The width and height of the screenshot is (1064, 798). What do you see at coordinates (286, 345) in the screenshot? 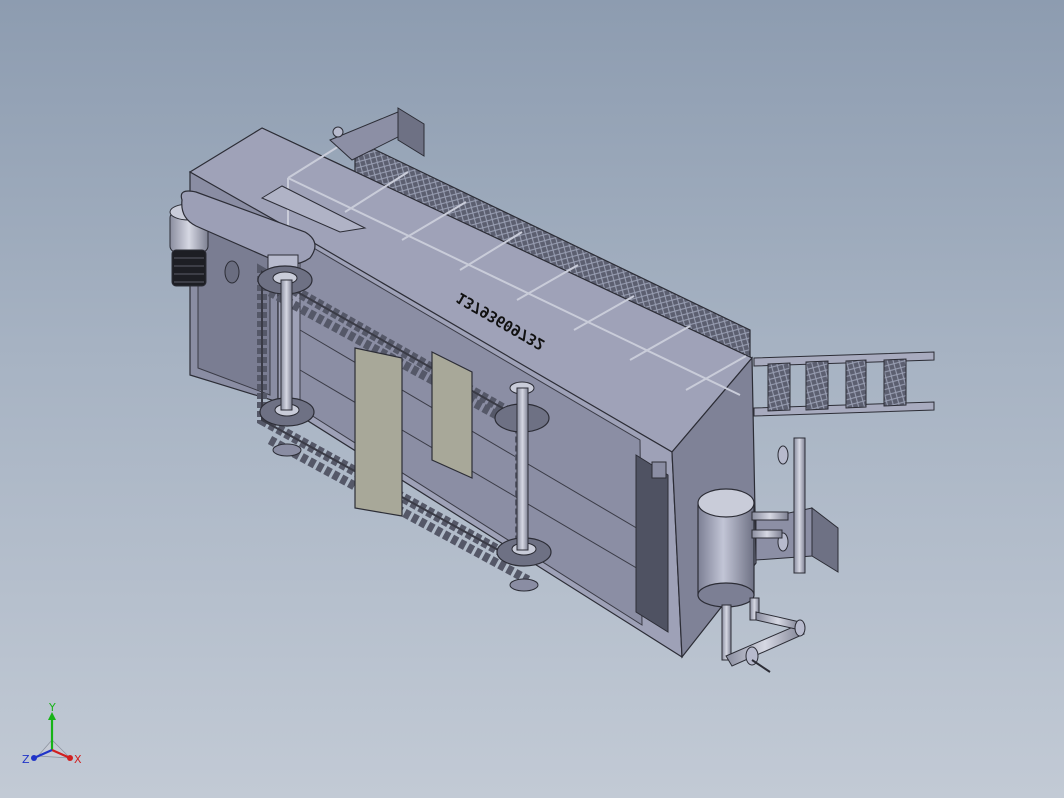
I see `shaft-left` at bounding box center [286, 345].